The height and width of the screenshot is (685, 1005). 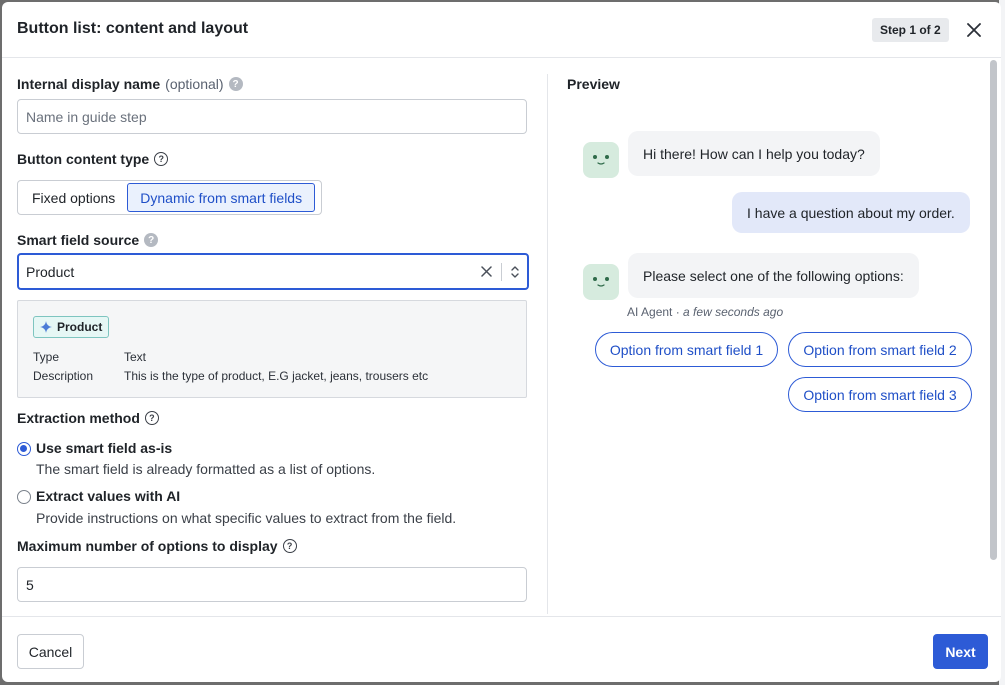 I want to click on radio-button-selected, so click(x=24, y=449).